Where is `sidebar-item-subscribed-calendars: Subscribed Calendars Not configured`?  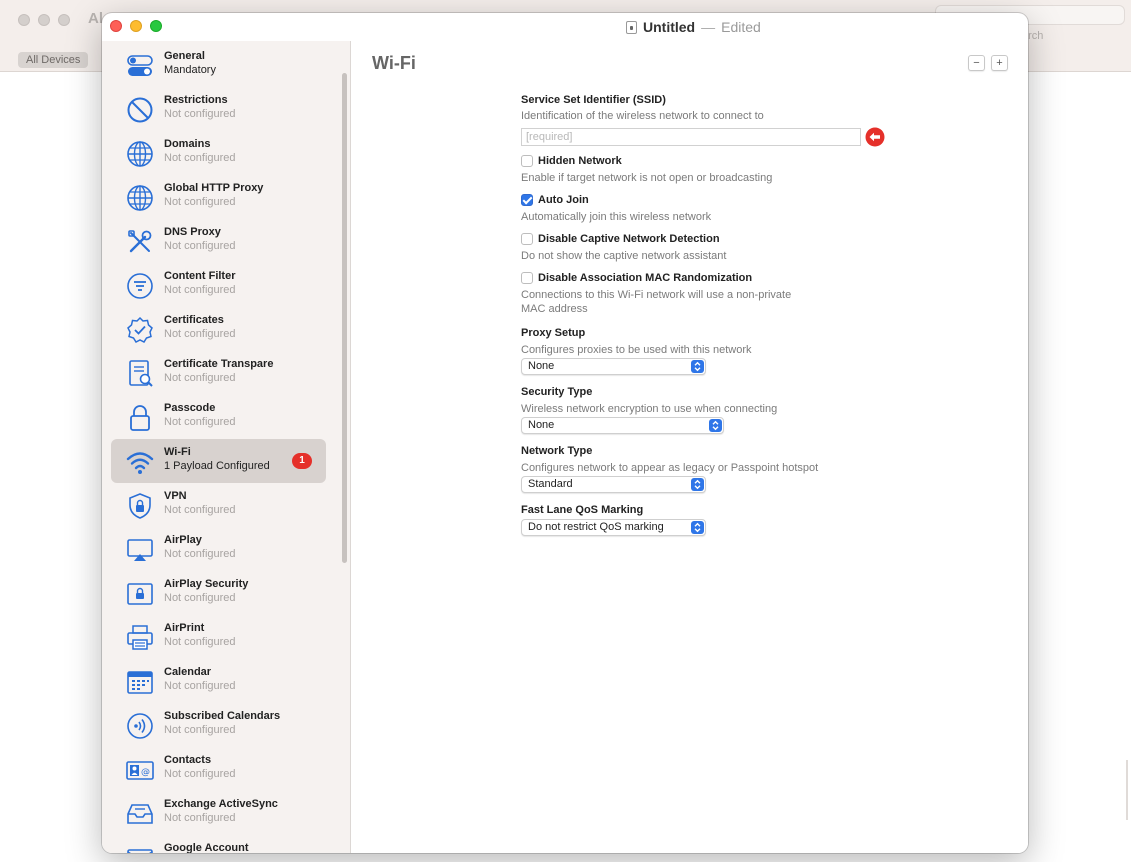 sidebar-item-subscribed-calendars: Subscribed Calendars Not configured is located at coordinates (218, 725).